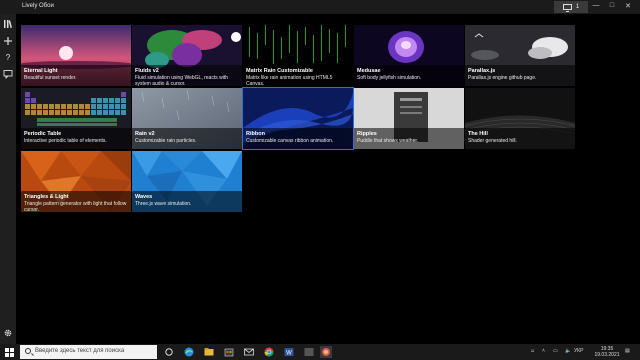 The image size is (640, 360). I want to click on close-button: ✕, so click(628, 6).